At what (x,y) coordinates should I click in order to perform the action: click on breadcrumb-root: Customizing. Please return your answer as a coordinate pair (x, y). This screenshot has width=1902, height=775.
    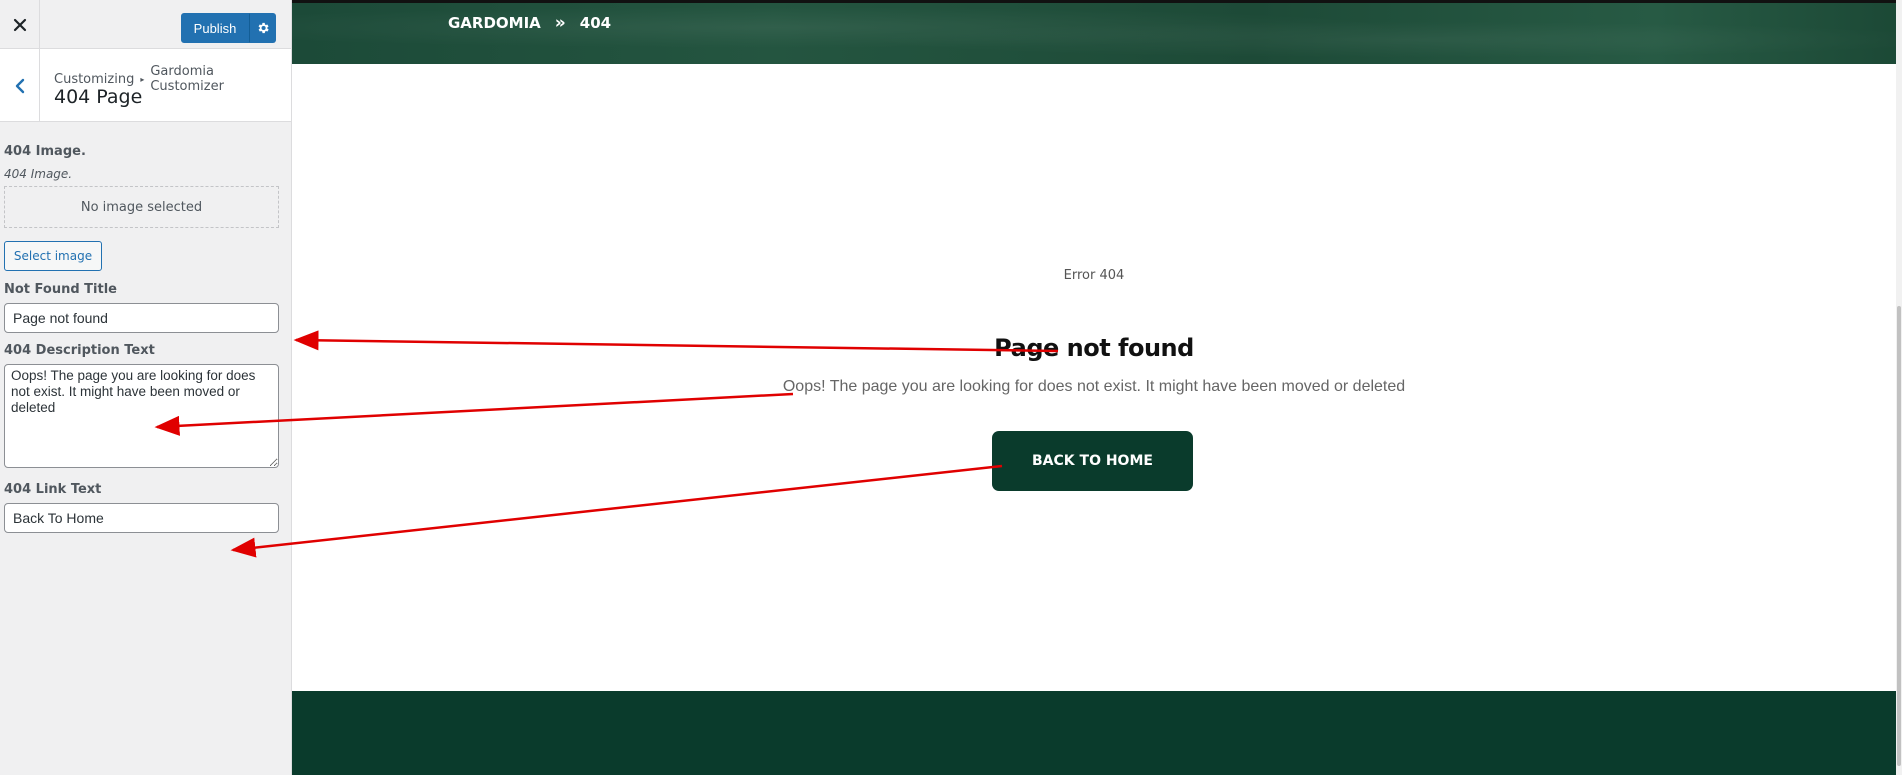
    Looking at the image, I should click on (94, 79).